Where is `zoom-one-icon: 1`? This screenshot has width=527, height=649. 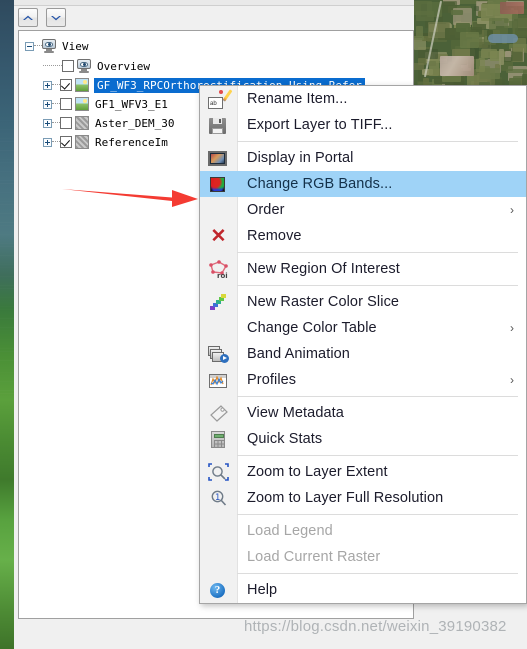 zoom-one-icon: 1 is located at coordinates (218, 498).